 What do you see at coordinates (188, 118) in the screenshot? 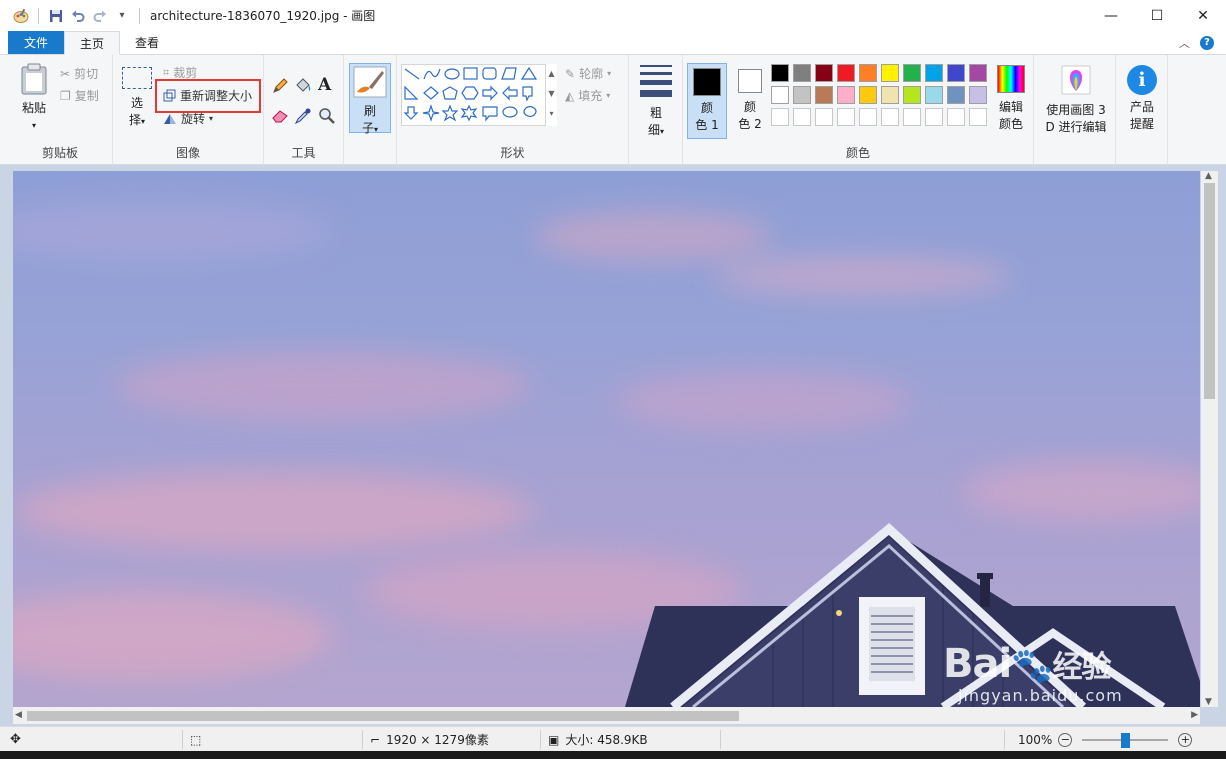
I see `rotate-button: 旋转 ▾` at bounding box center [188, 118].